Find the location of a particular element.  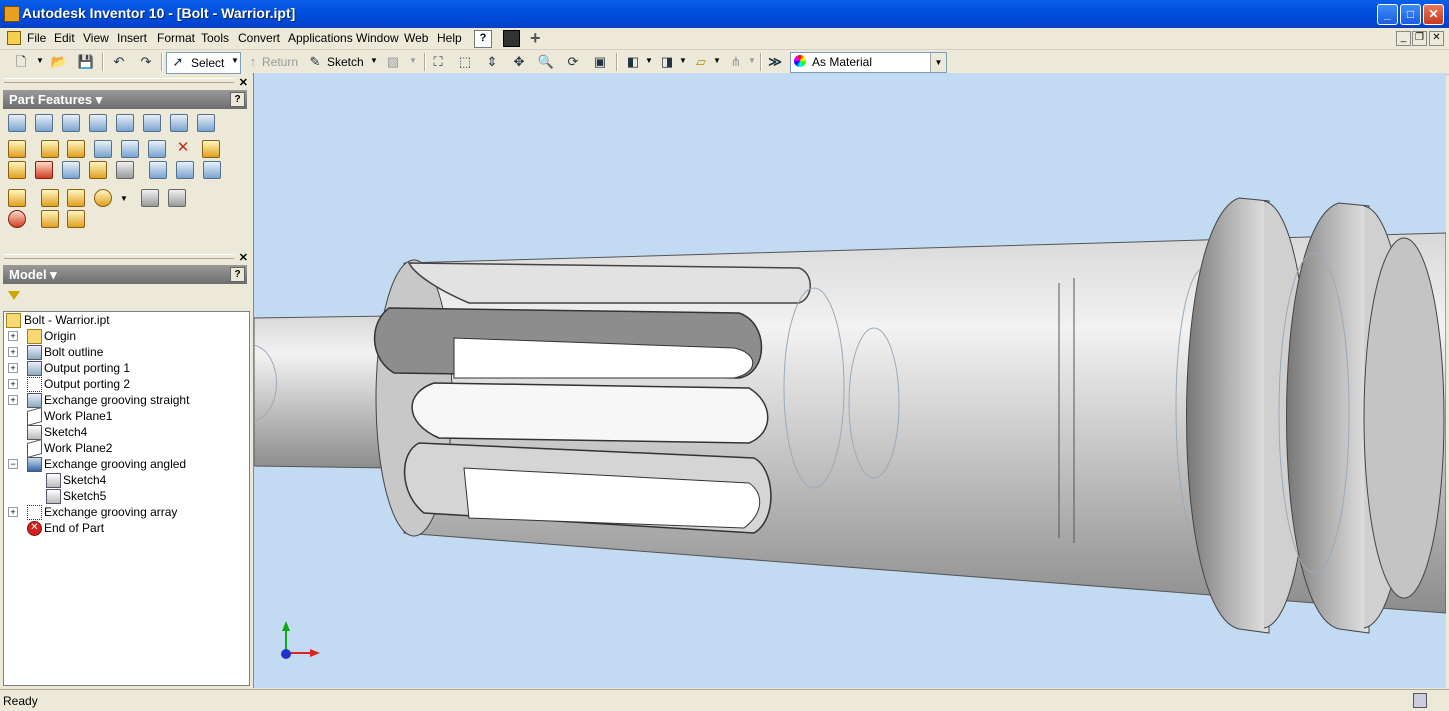

delete-face-icon: ✕ is located at coordinates (183, 148).